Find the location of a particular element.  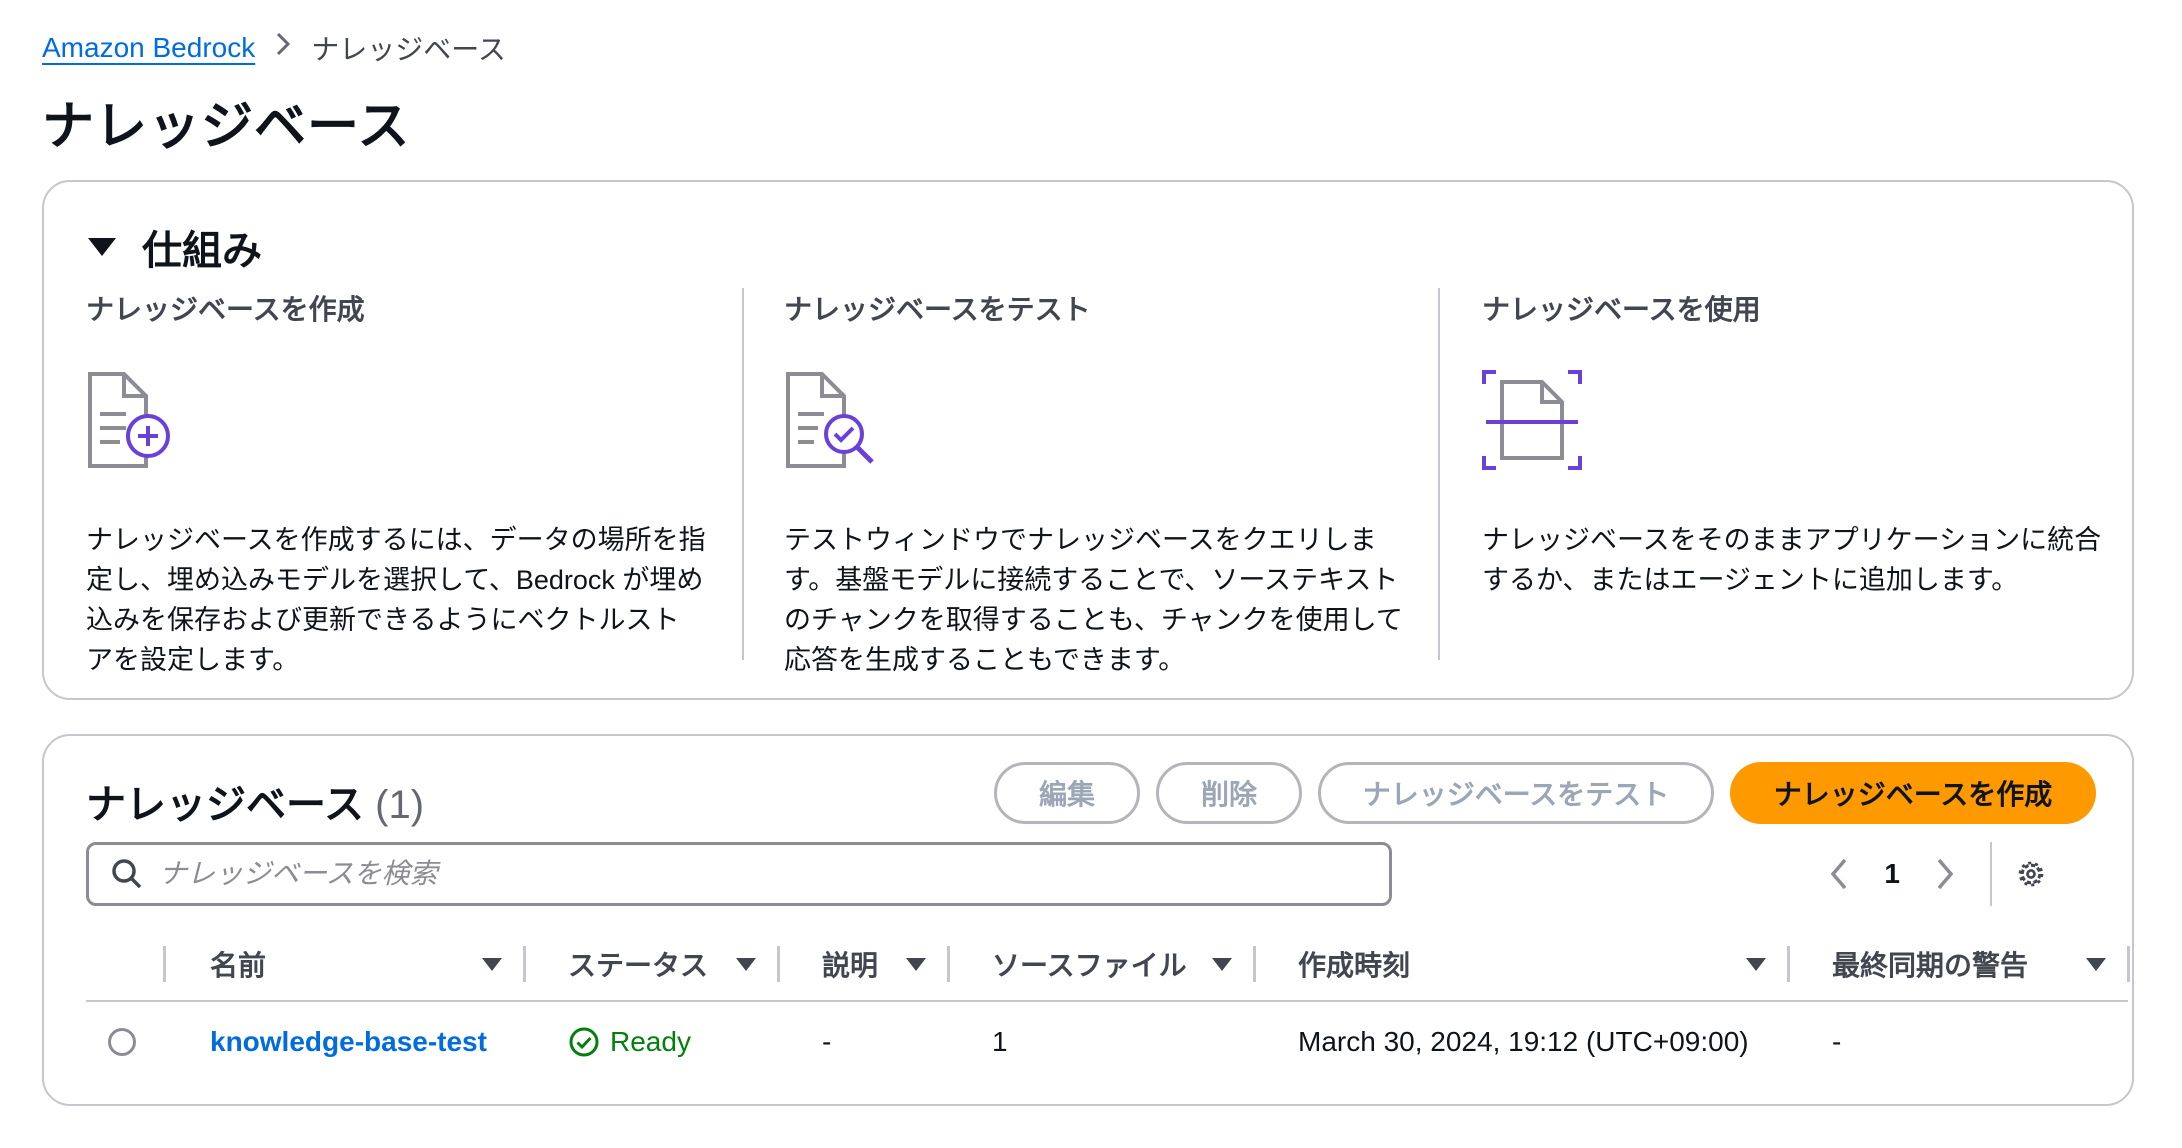

column-header-source-files: ソースファイル is located at coordinates (1102, 964).